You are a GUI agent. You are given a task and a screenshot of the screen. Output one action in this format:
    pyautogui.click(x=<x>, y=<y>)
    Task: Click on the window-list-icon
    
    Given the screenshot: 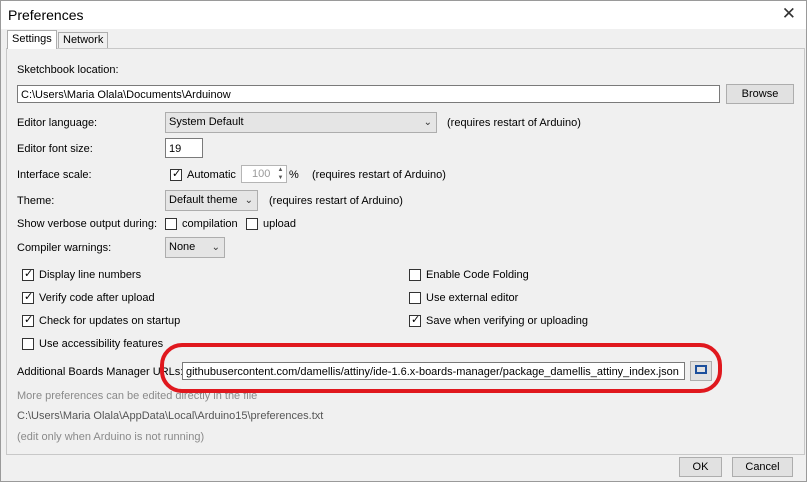 What is the action you would take?
    pyautogui.click(x=701, y=369)
    